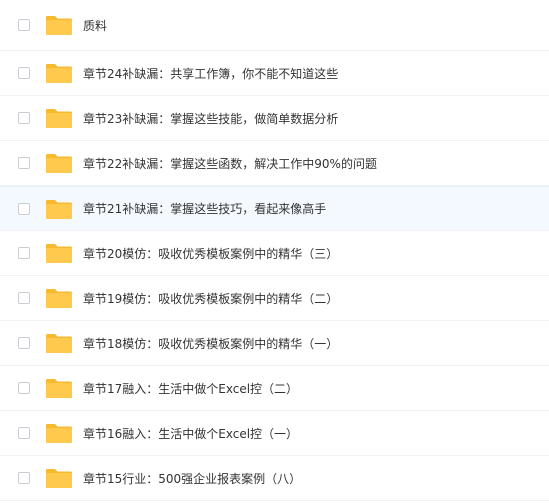 The height and width of the screenshot is (503, 549). I want to click on file-name: 章节18模仿：吸收优秀模板案例中的精华（一）, so click(210, 343).